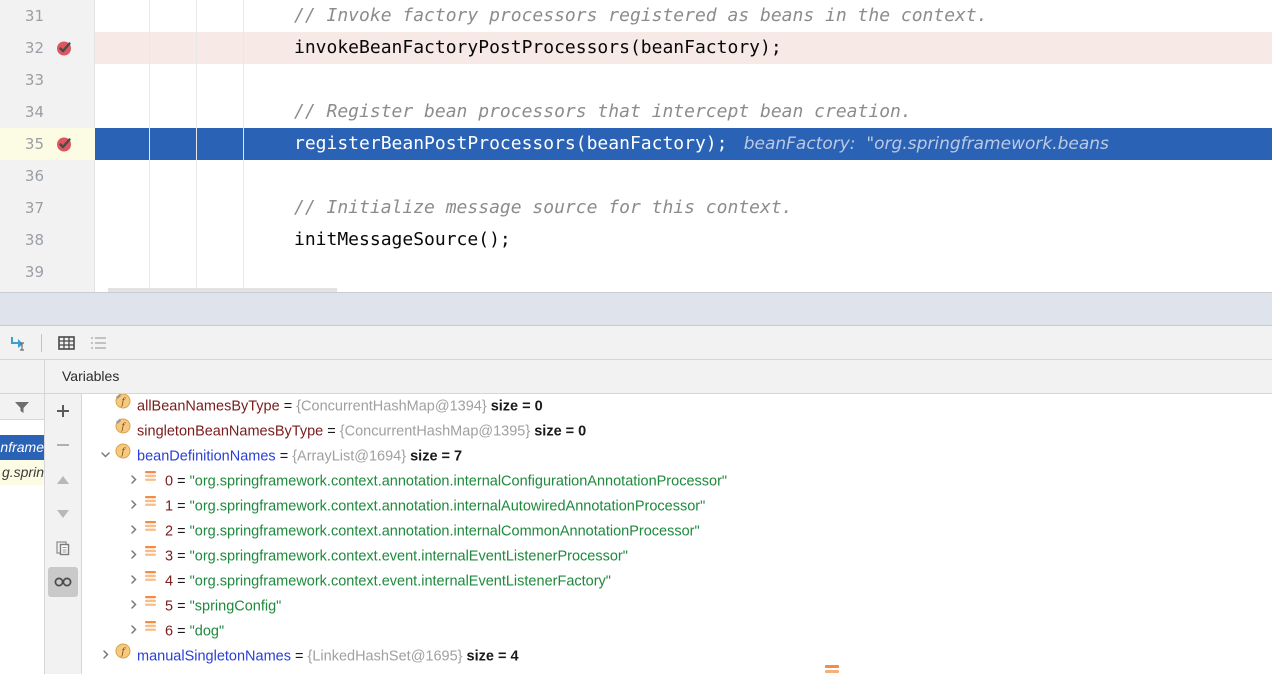 The height and width of the screenshot is (674, 1272). I want to click on evaluate-expression-button, so click(18, 343).